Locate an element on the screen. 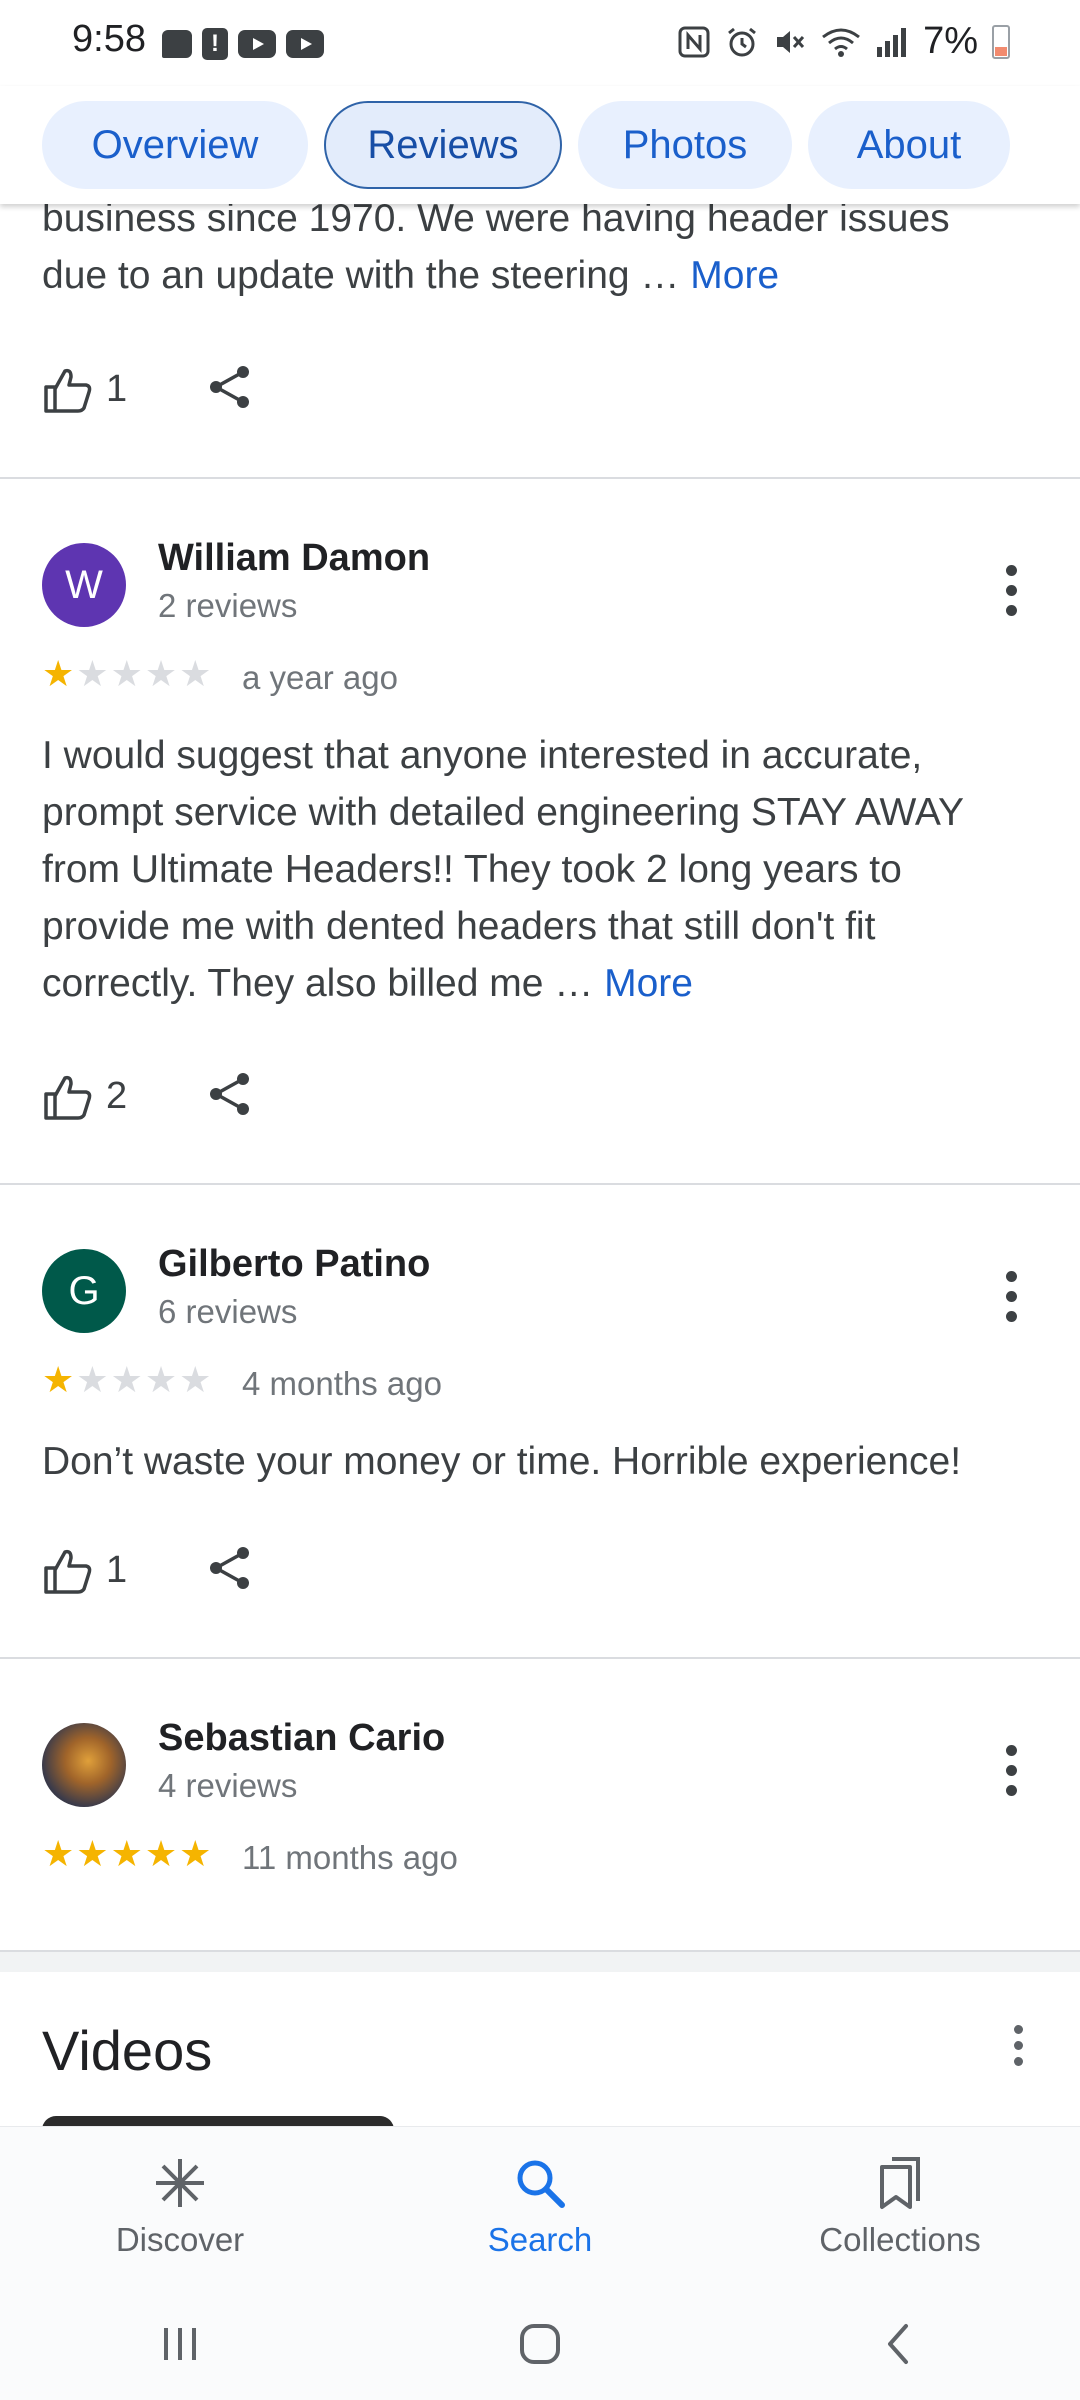  tab-reviews: Reviews is located at coordinates (443, 145).